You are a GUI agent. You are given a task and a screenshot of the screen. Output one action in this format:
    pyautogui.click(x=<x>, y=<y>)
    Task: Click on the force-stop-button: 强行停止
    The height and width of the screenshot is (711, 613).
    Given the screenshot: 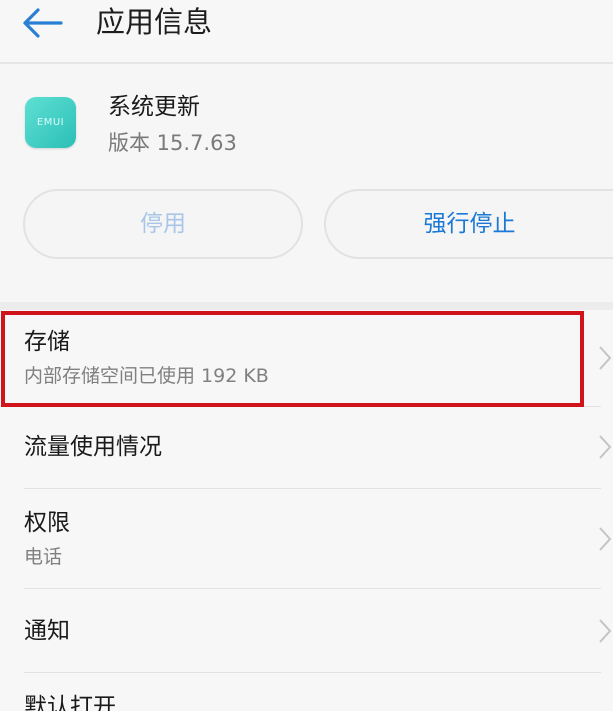 What is the action you would take?
    pyautogui.click(x=468, y=224)
    